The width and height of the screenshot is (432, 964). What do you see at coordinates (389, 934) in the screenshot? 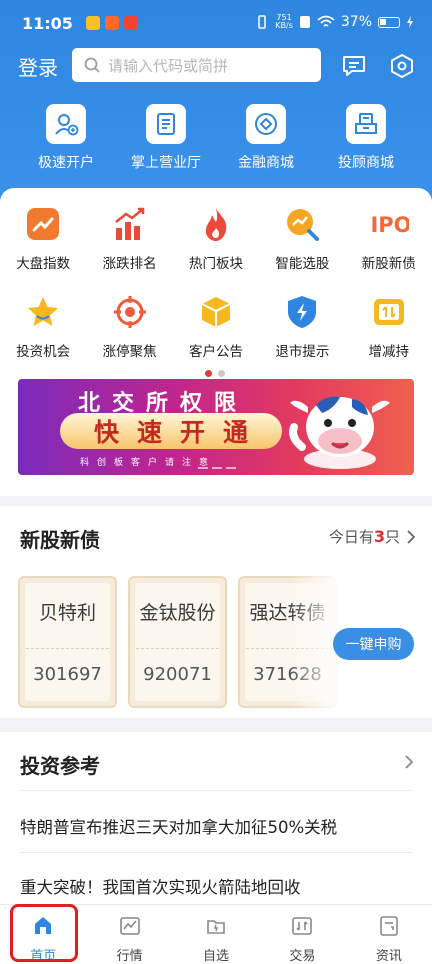
I see `tab-news: 资讯` at bounding box center [389, 934].